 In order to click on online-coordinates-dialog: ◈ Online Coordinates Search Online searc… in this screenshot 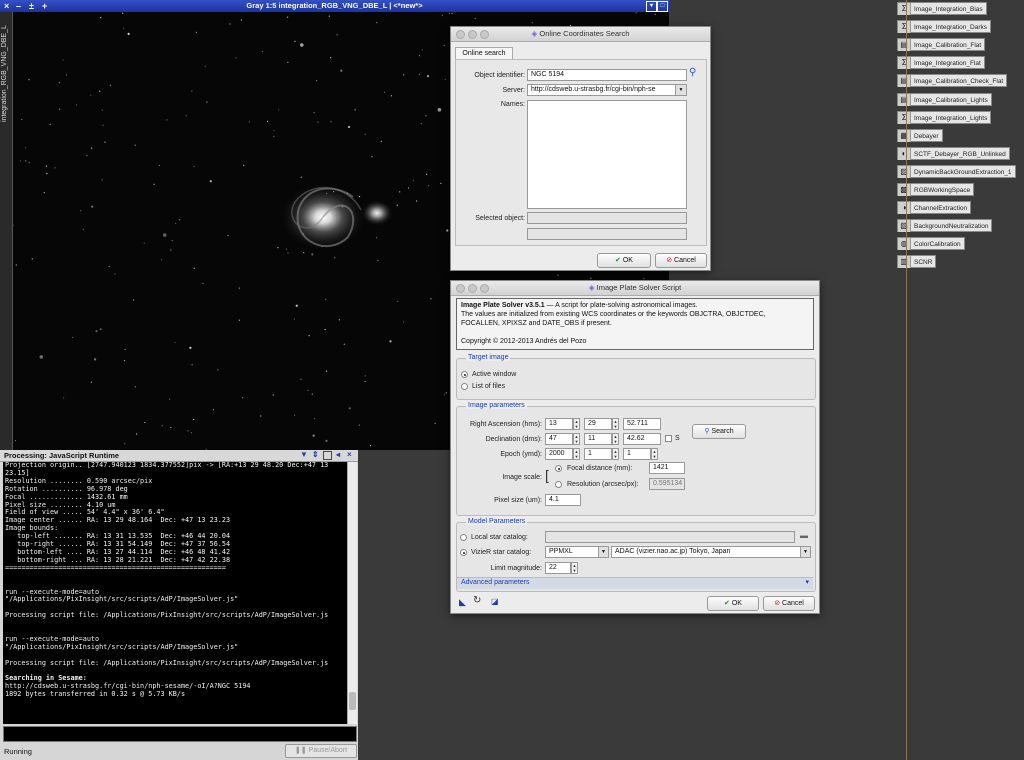, I will do `click(580, 148)`.